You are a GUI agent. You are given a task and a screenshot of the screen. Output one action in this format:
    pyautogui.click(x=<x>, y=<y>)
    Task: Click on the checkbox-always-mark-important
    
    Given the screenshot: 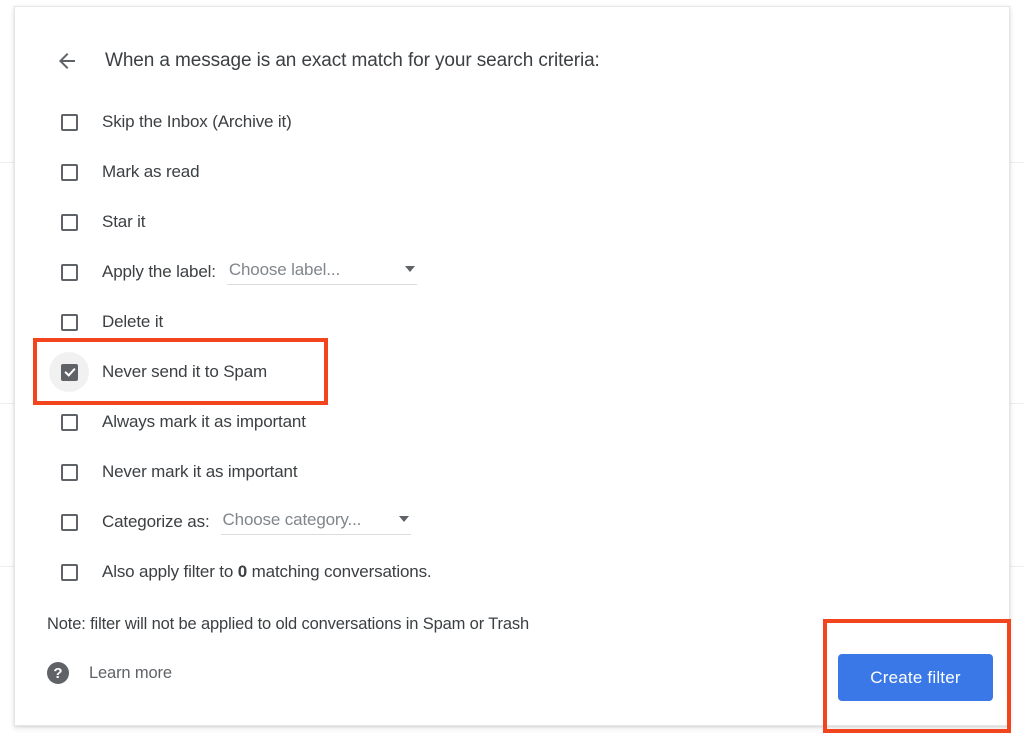 What is the action you would take?
    pyautogui.click(x=69, y=422)
    